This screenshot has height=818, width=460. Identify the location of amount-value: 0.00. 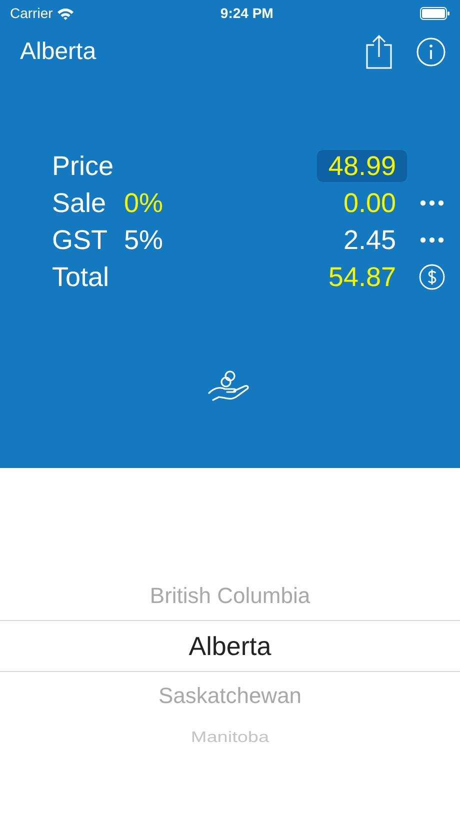
(369, 203).